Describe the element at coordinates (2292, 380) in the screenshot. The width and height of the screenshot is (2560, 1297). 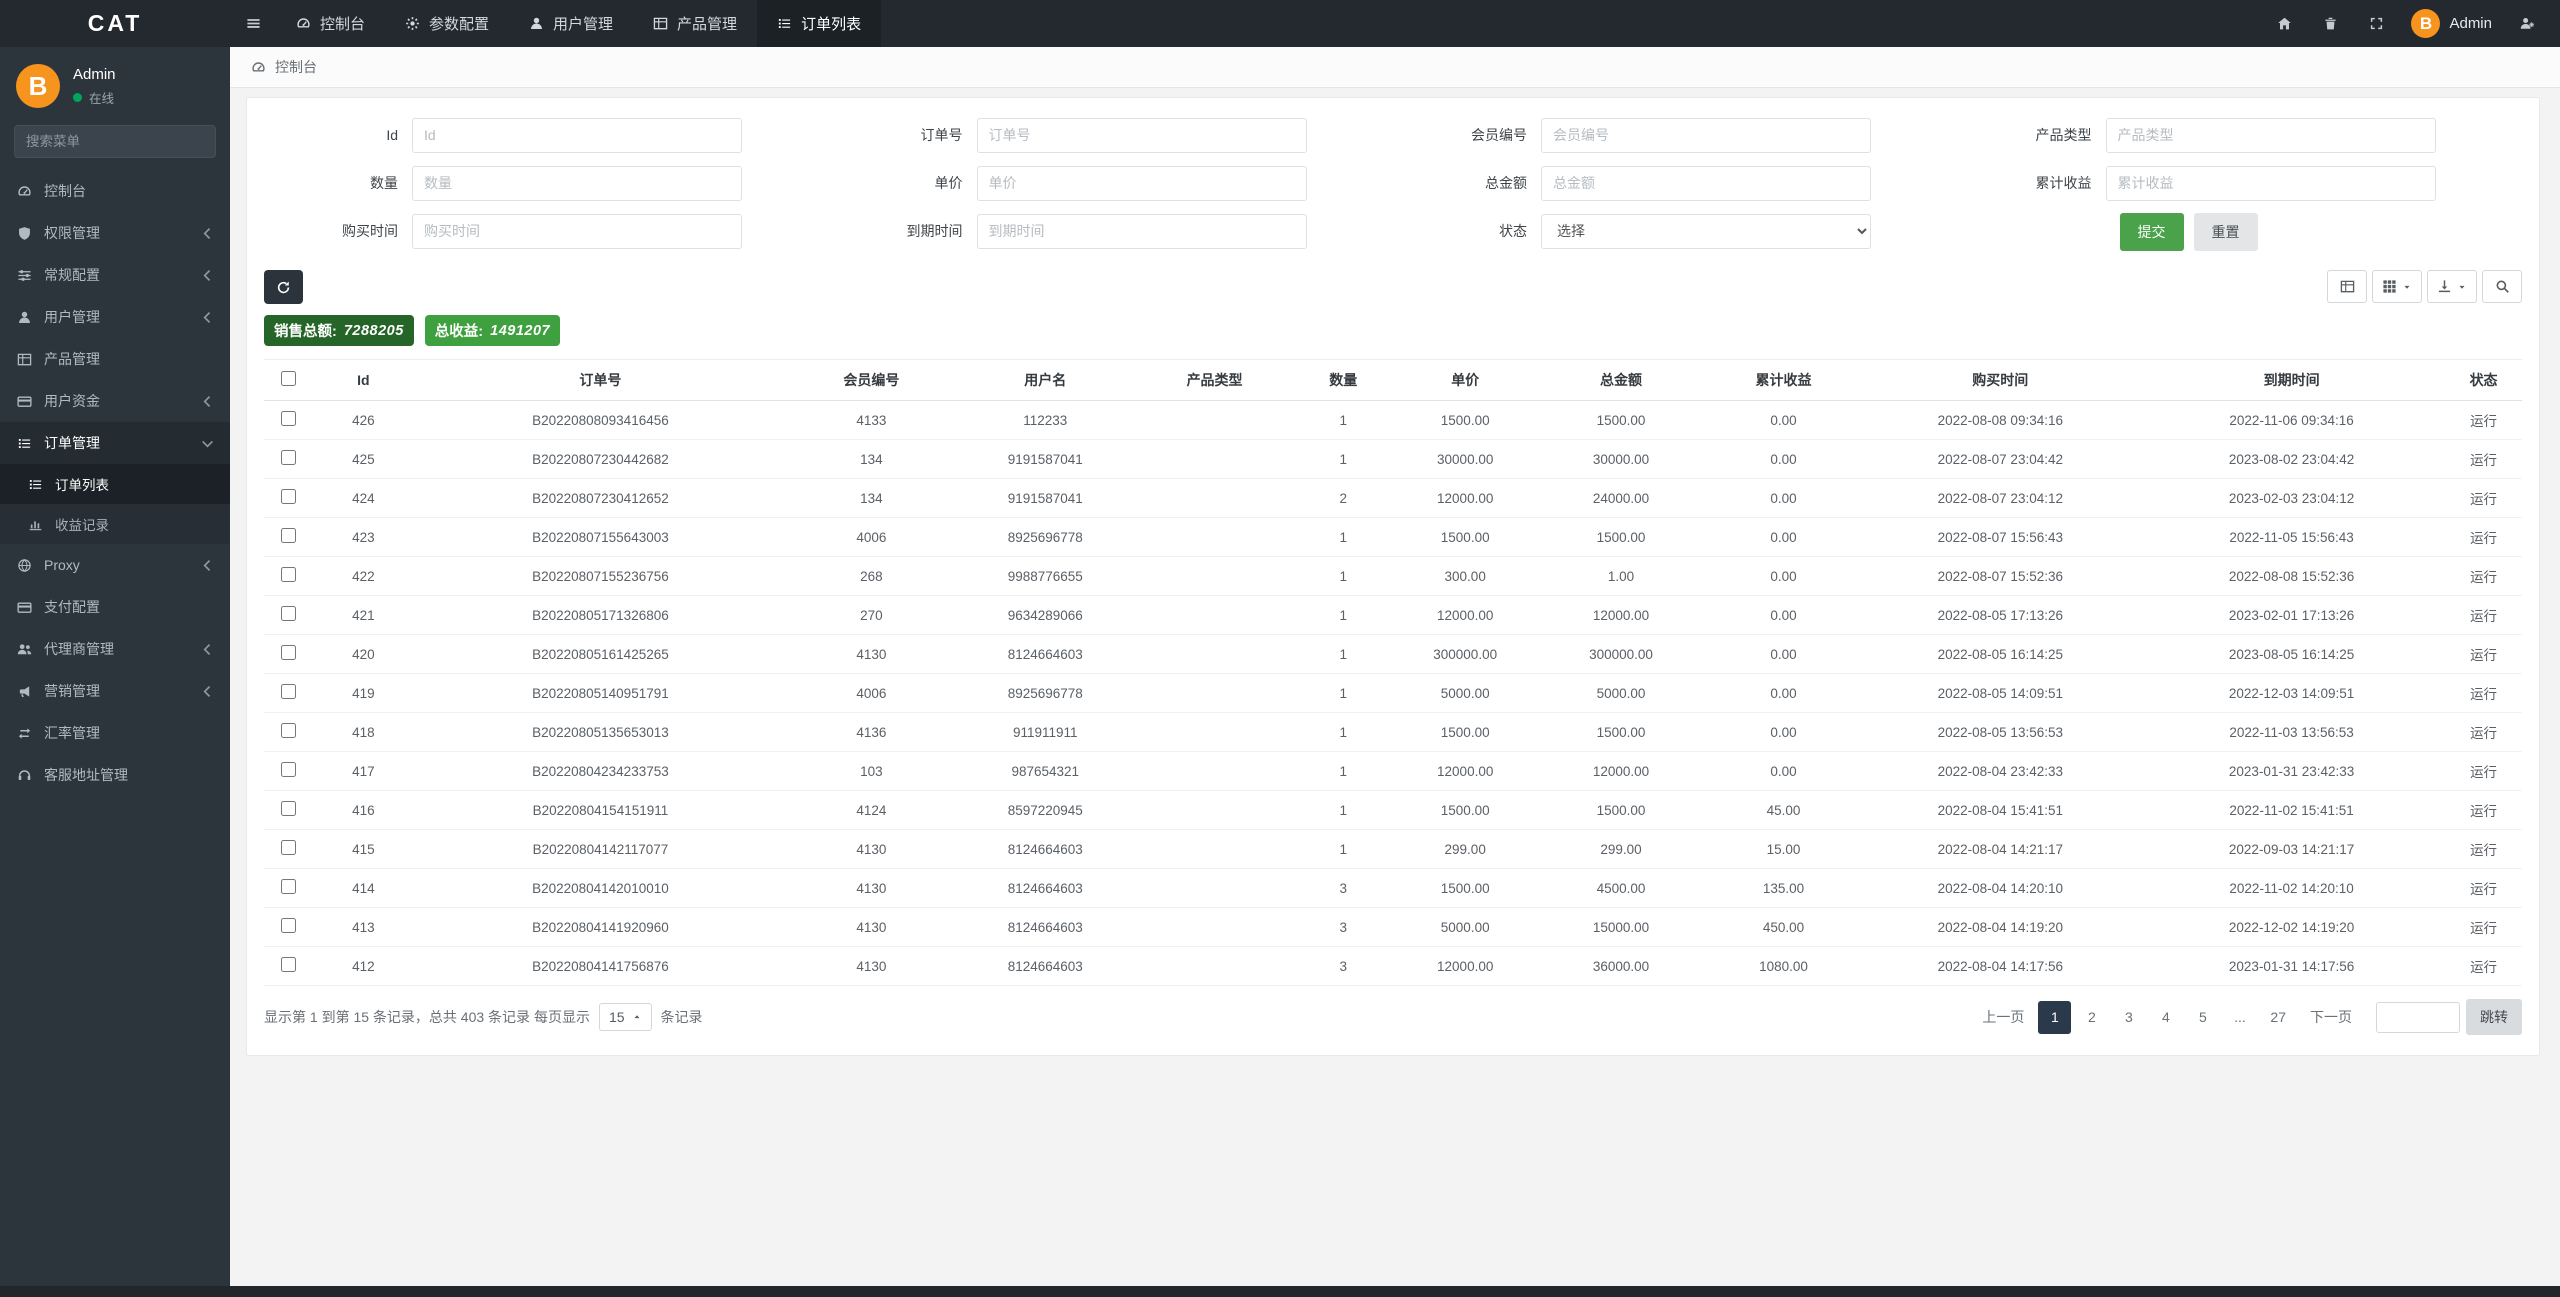
I see `col-expire-time: 到期时间` at that location.